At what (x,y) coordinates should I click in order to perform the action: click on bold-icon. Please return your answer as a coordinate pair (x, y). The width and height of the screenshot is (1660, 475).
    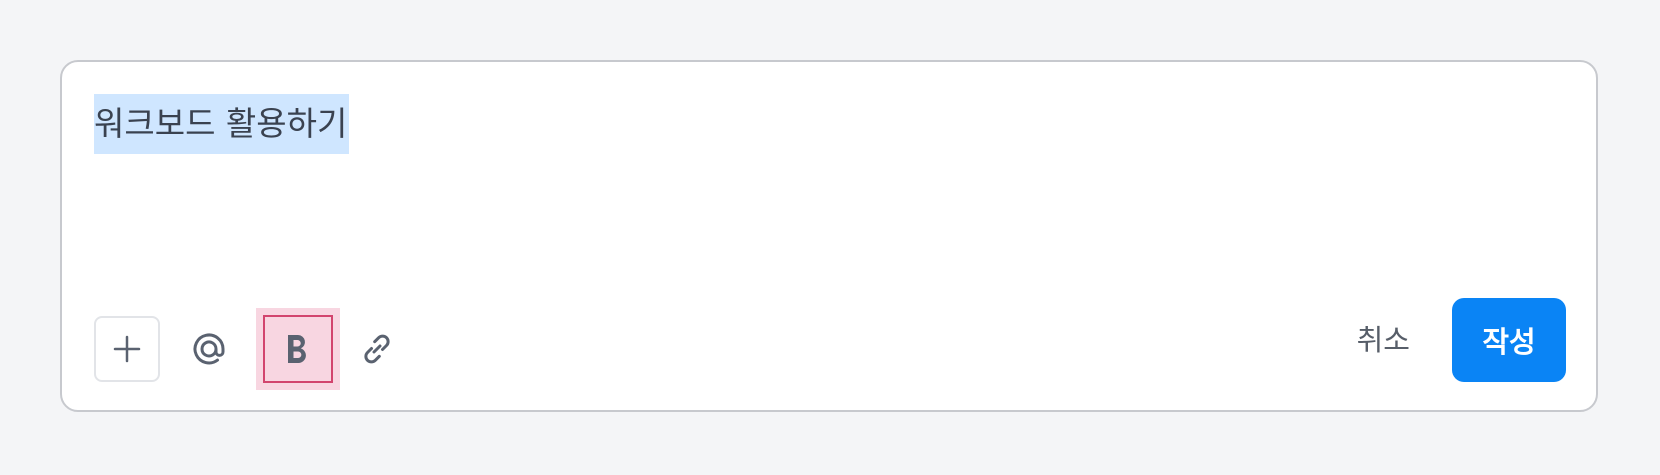
    Looking at the image, I should click on (297, 349).